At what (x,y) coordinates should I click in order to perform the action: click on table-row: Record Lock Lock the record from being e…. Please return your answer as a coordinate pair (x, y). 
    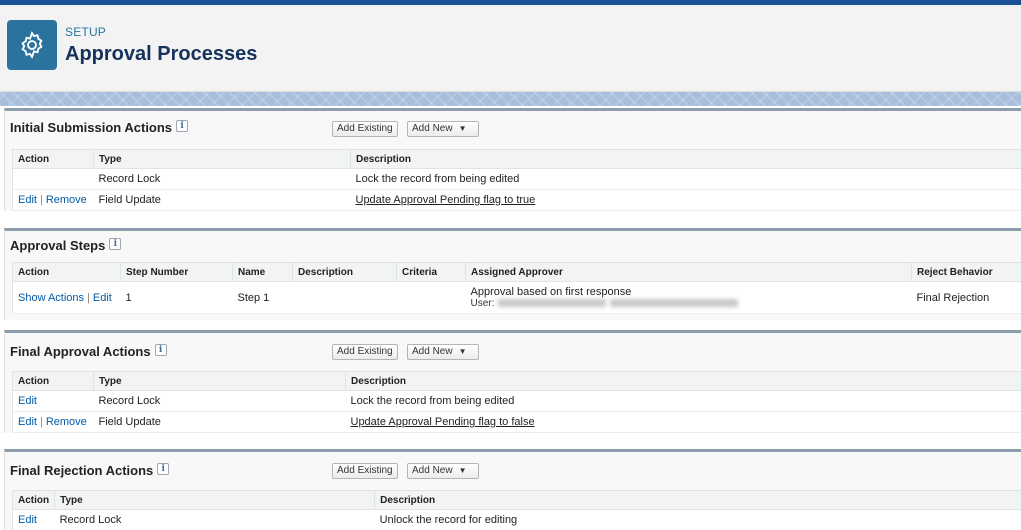
    Looking at the image, I should click on (516, 179).